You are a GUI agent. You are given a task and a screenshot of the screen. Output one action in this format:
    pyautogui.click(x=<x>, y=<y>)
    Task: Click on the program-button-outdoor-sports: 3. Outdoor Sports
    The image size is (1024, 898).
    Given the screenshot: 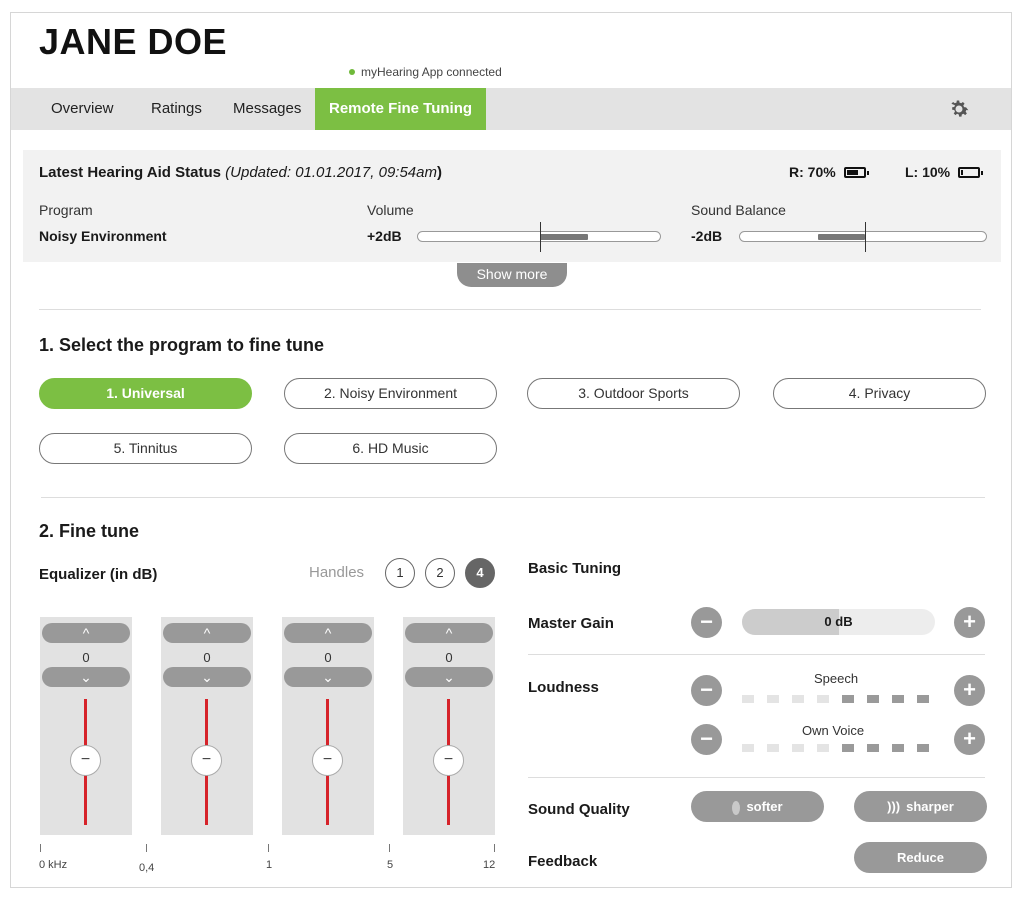 What is the action you would take?
    pyautogui.click(x=633, y=393)
    